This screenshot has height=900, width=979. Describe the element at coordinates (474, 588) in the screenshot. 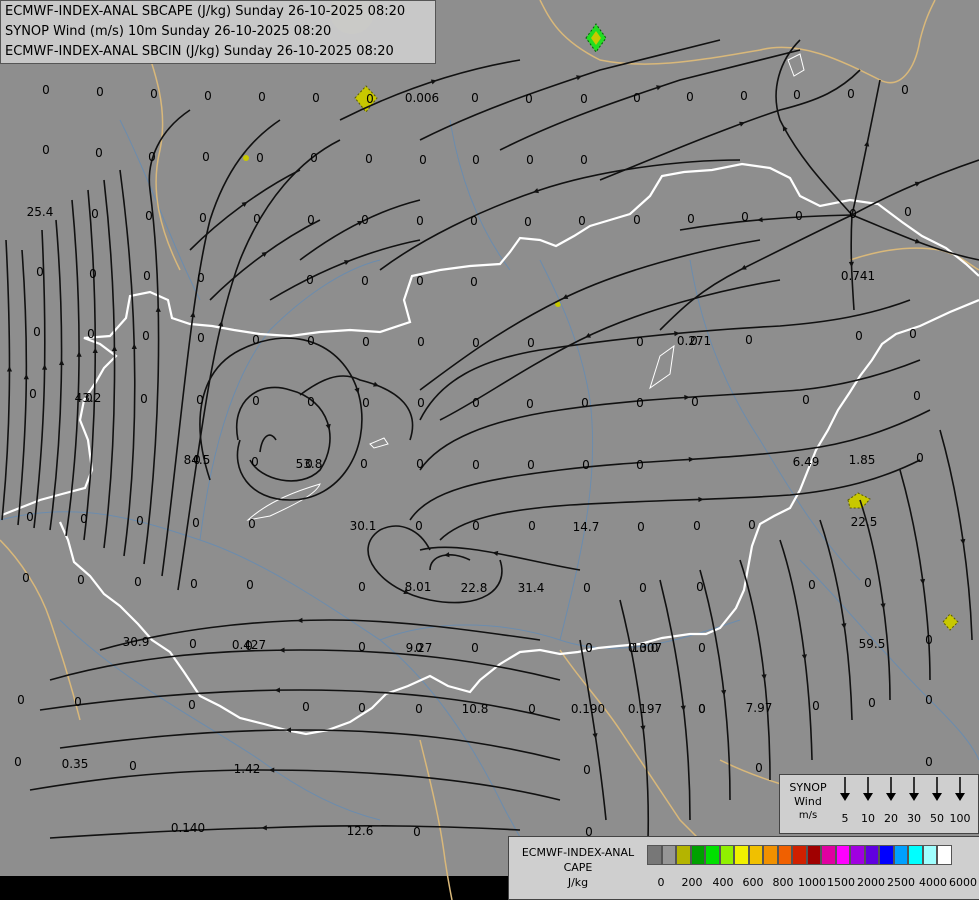

I see `station-value: 22.8` at that location.